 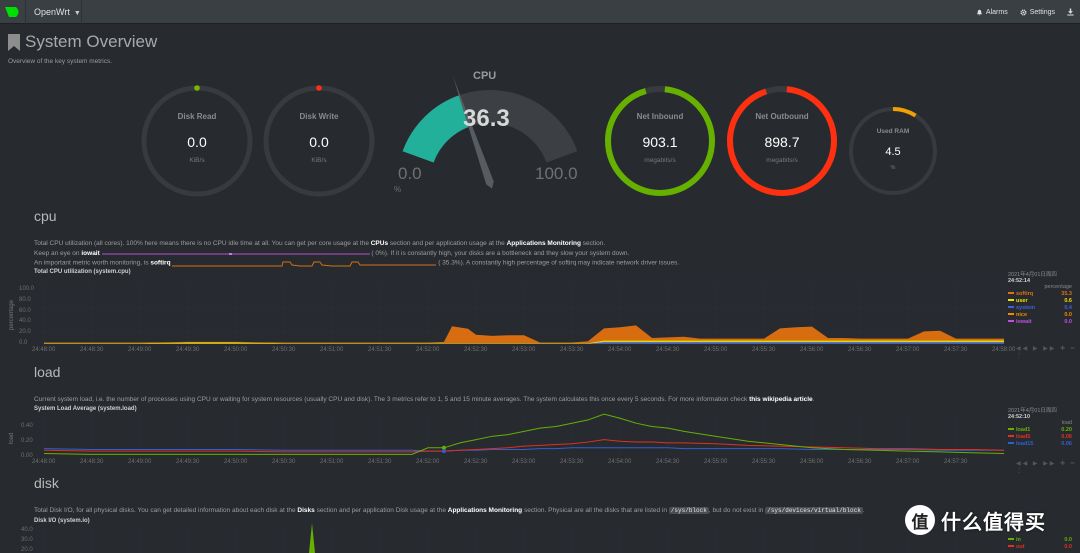 What do you see at coordinates (1040, 429) in the screenshot?
I see `legend-item-load1: load1 0.20` at bounding box center [1040, 429].